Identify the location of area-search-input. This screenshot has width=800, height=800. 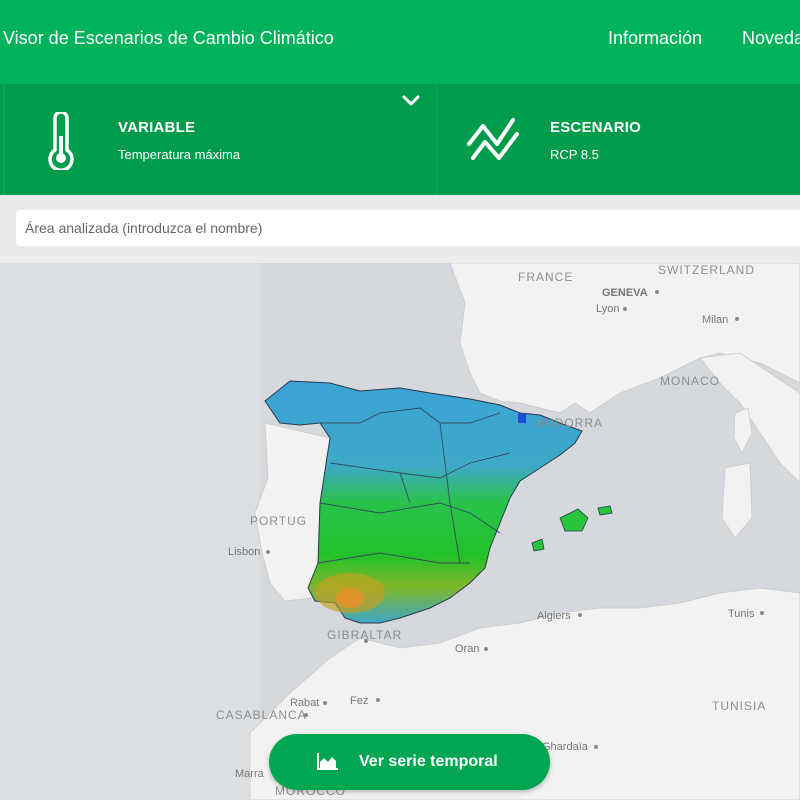
(408, 228).